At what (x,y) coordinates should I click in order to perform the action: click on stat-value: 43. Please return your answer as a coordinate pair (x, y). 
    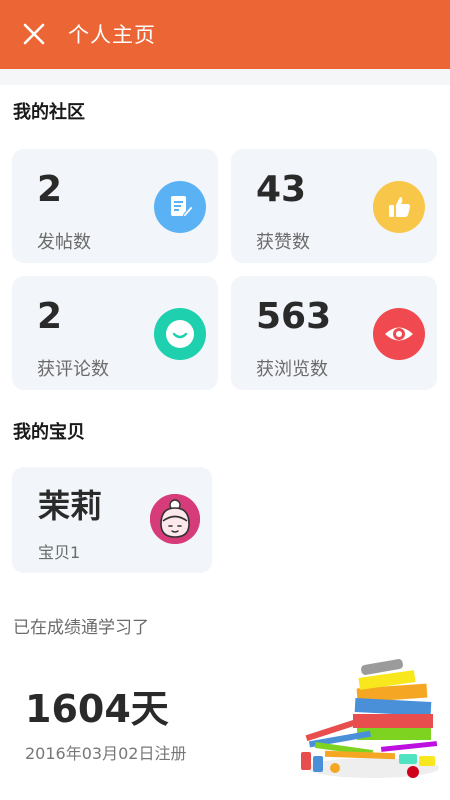
    Looking at the image, I should click on (281, 189).